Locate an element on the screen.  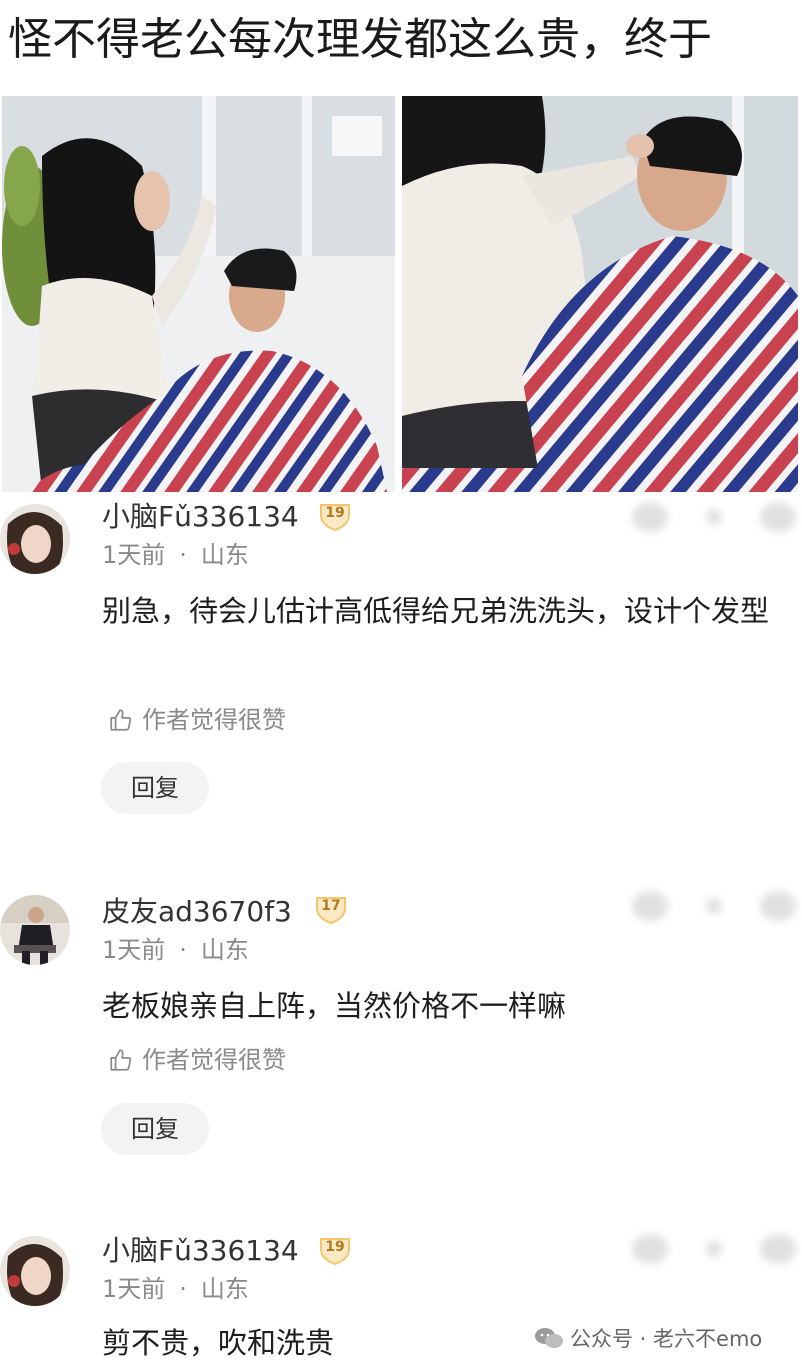
post-photo-right is located at coordinates (600, 294).